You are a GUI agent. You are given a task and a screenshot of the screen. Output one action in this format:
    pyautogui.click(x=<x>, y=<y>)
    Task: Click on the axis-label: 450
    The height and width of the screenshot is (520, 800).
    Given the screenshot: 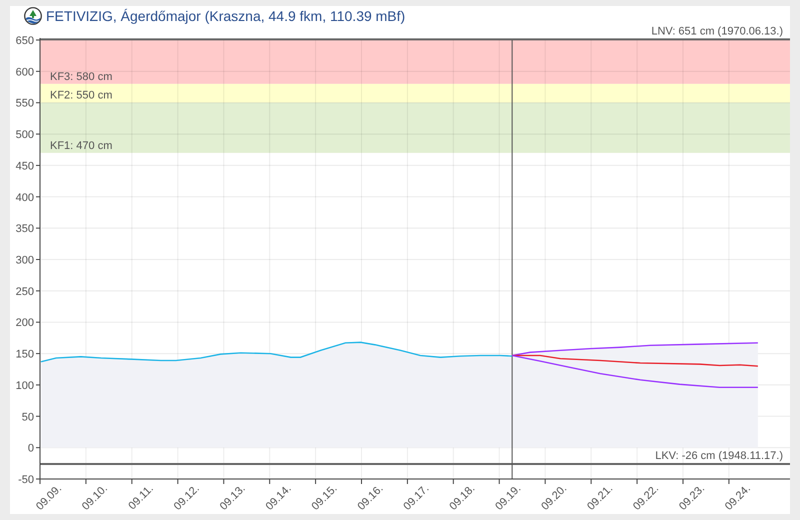 What is the action you would take?
    pyautogui.click(x=25, y=166)
    